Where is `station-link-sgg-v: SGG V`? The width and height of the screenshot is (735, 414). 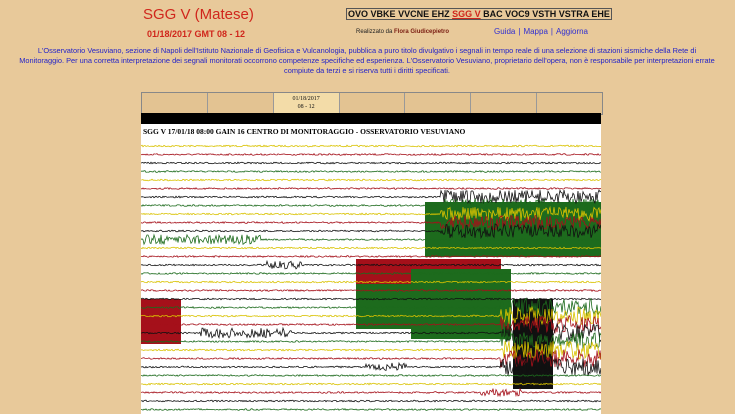 station-link-sgg-v: SGG V is located at coordinates (466, 14).